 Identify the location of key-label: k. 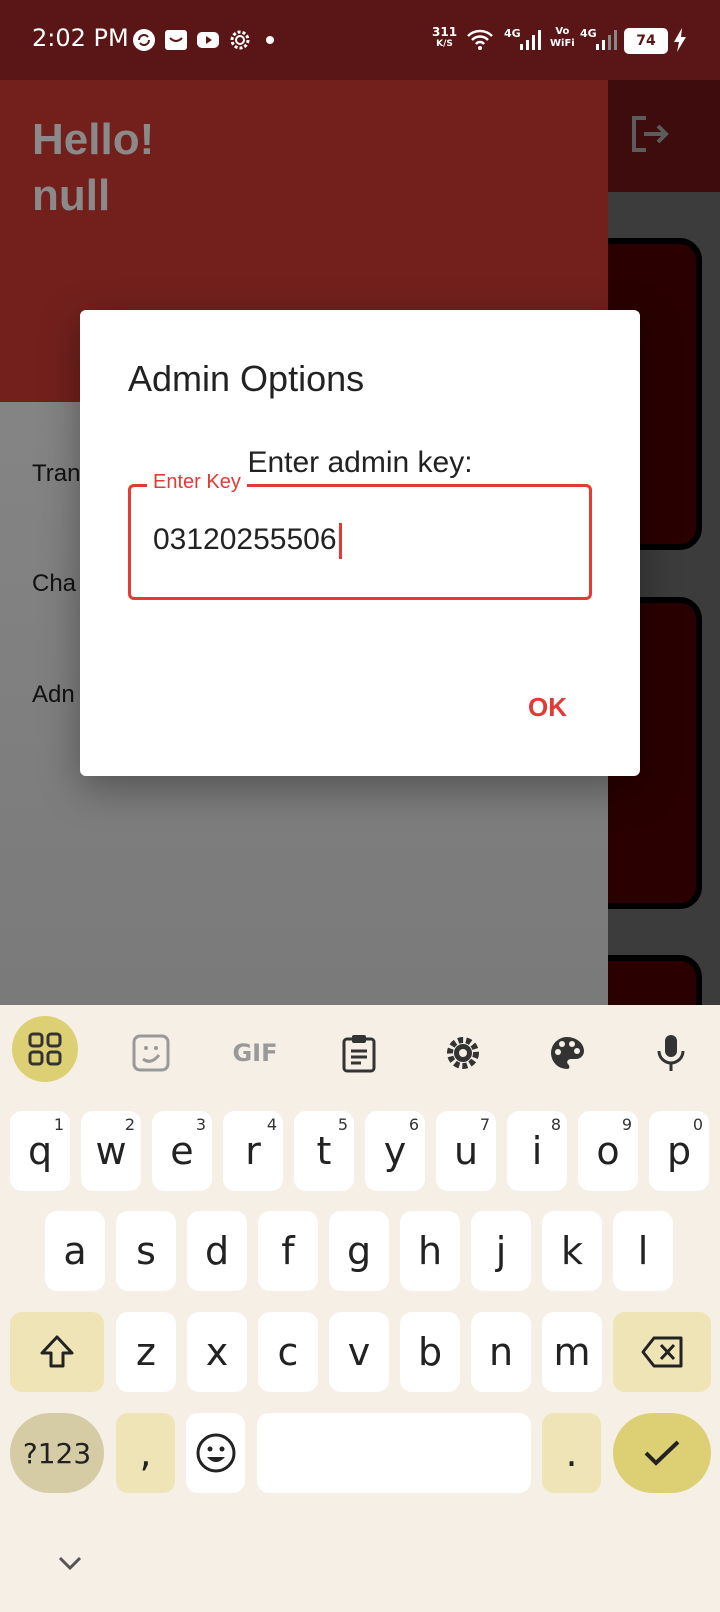
(571, 1251).